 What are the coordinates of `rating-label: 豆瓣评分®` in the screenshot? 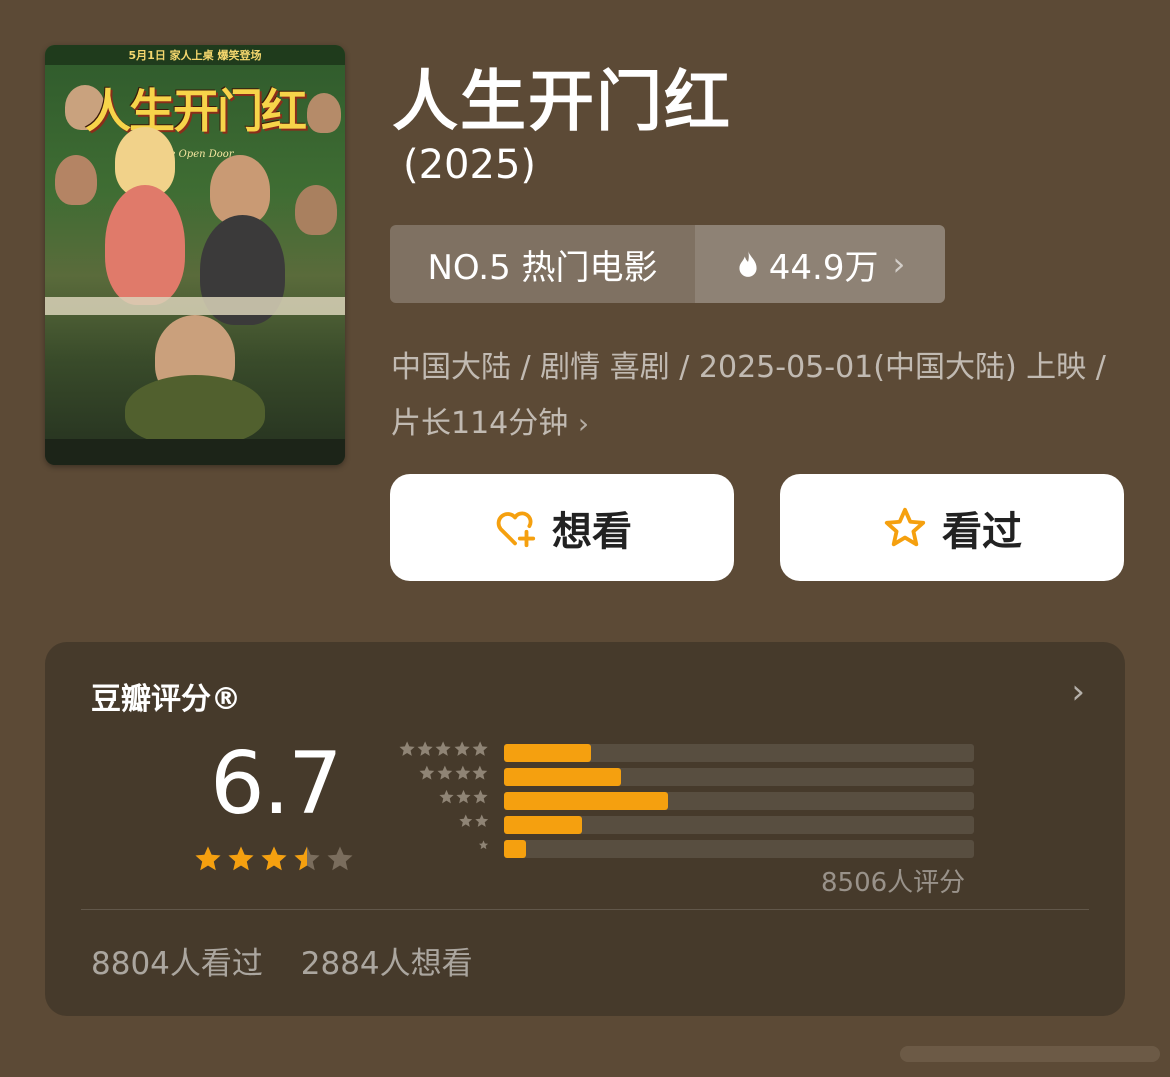 It's located at (166, 699).